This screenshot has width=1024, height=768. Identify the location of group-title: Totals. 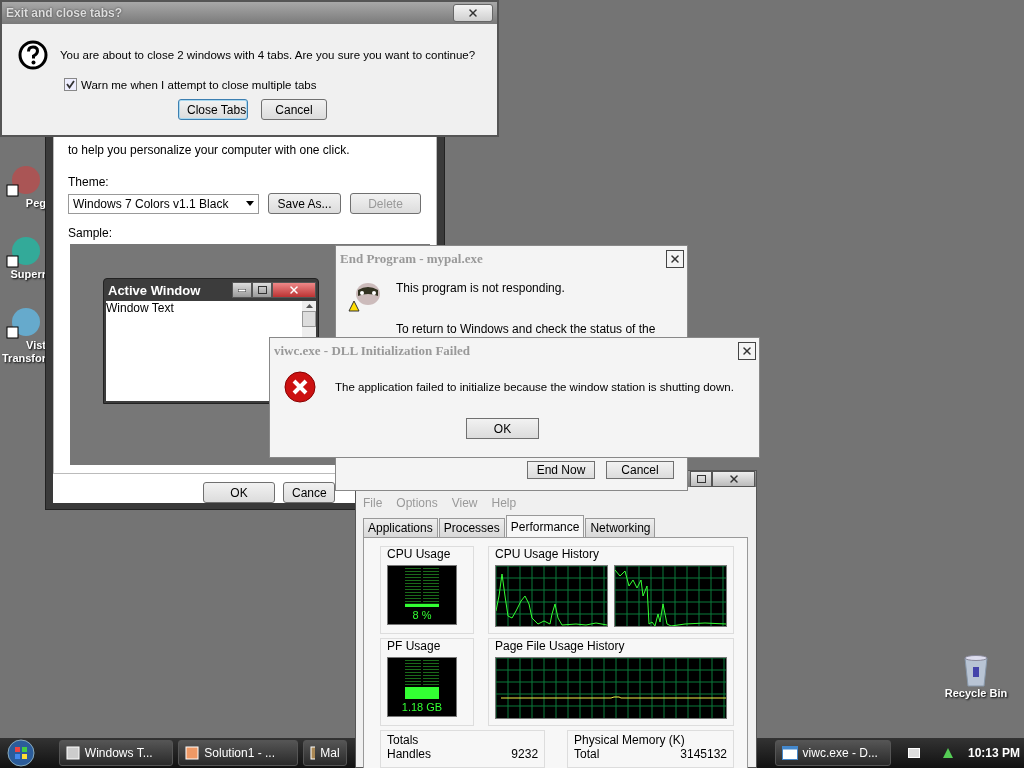
(403, 740).